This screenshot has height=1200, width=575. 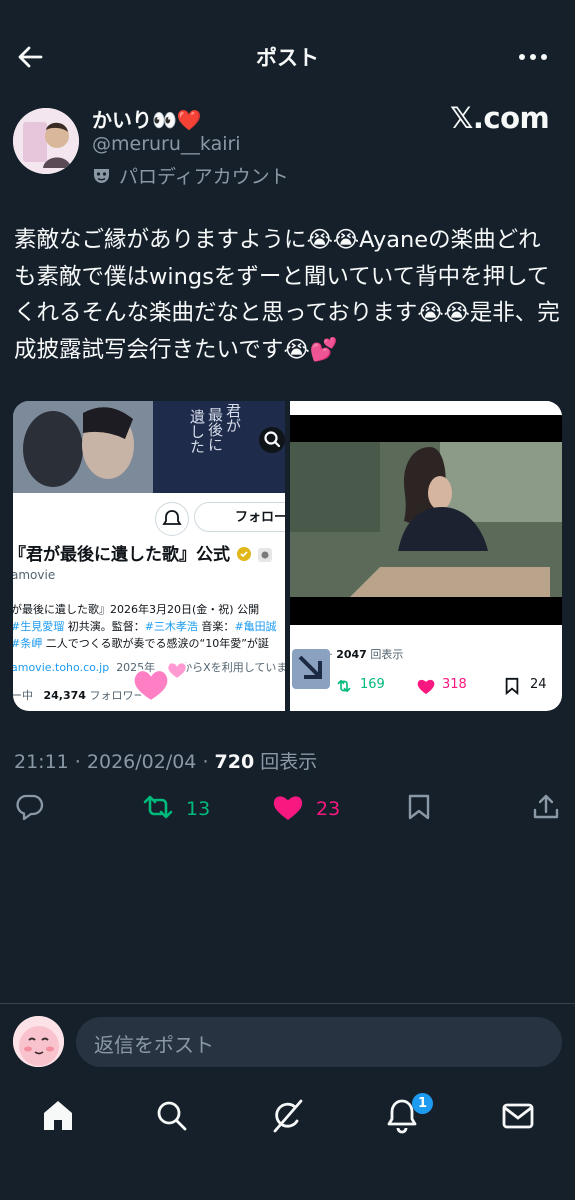 I want to click on poster-text-1: 君が, so click(x=233, y=418).